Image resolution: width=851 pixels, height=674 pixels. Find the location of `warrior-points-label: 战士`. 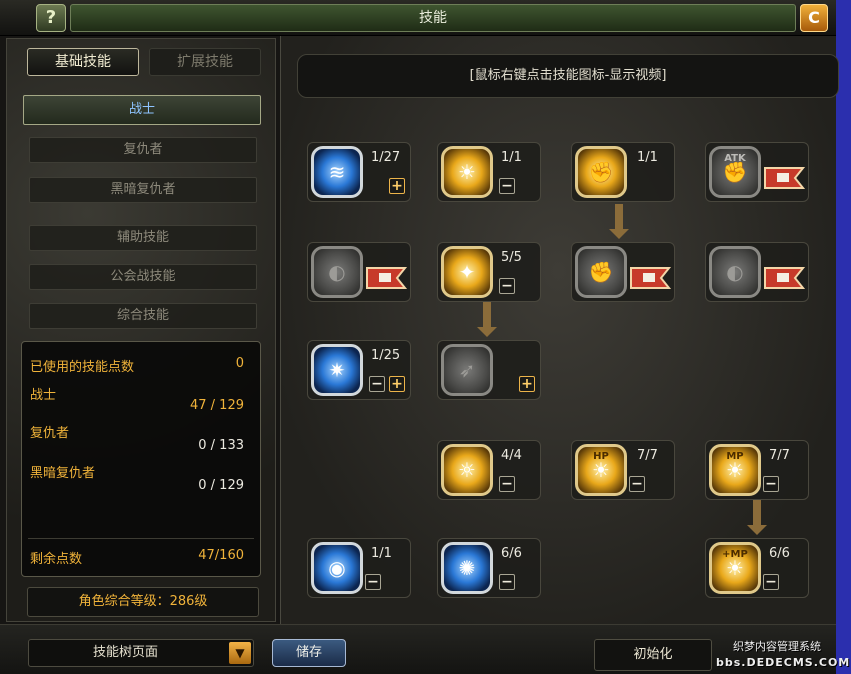

warrior-points-label: 战士 is located at coordinates (43, 395).